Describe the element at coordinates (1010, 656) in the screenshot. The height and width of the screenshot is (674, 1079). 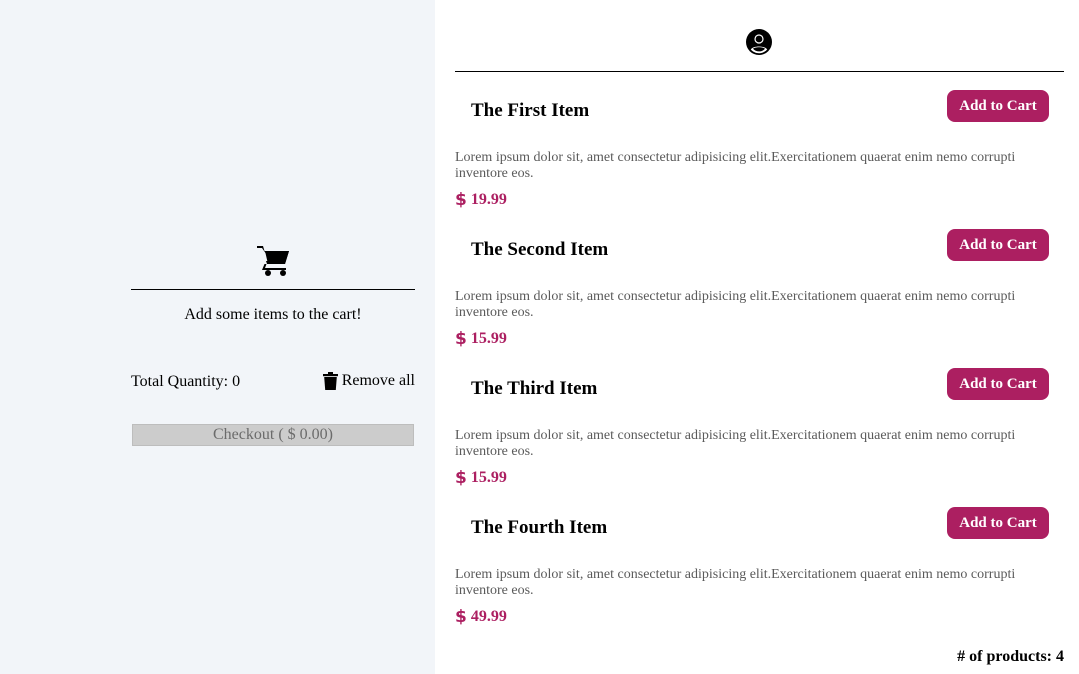
I see `product-count: # of products: 4` at that location.